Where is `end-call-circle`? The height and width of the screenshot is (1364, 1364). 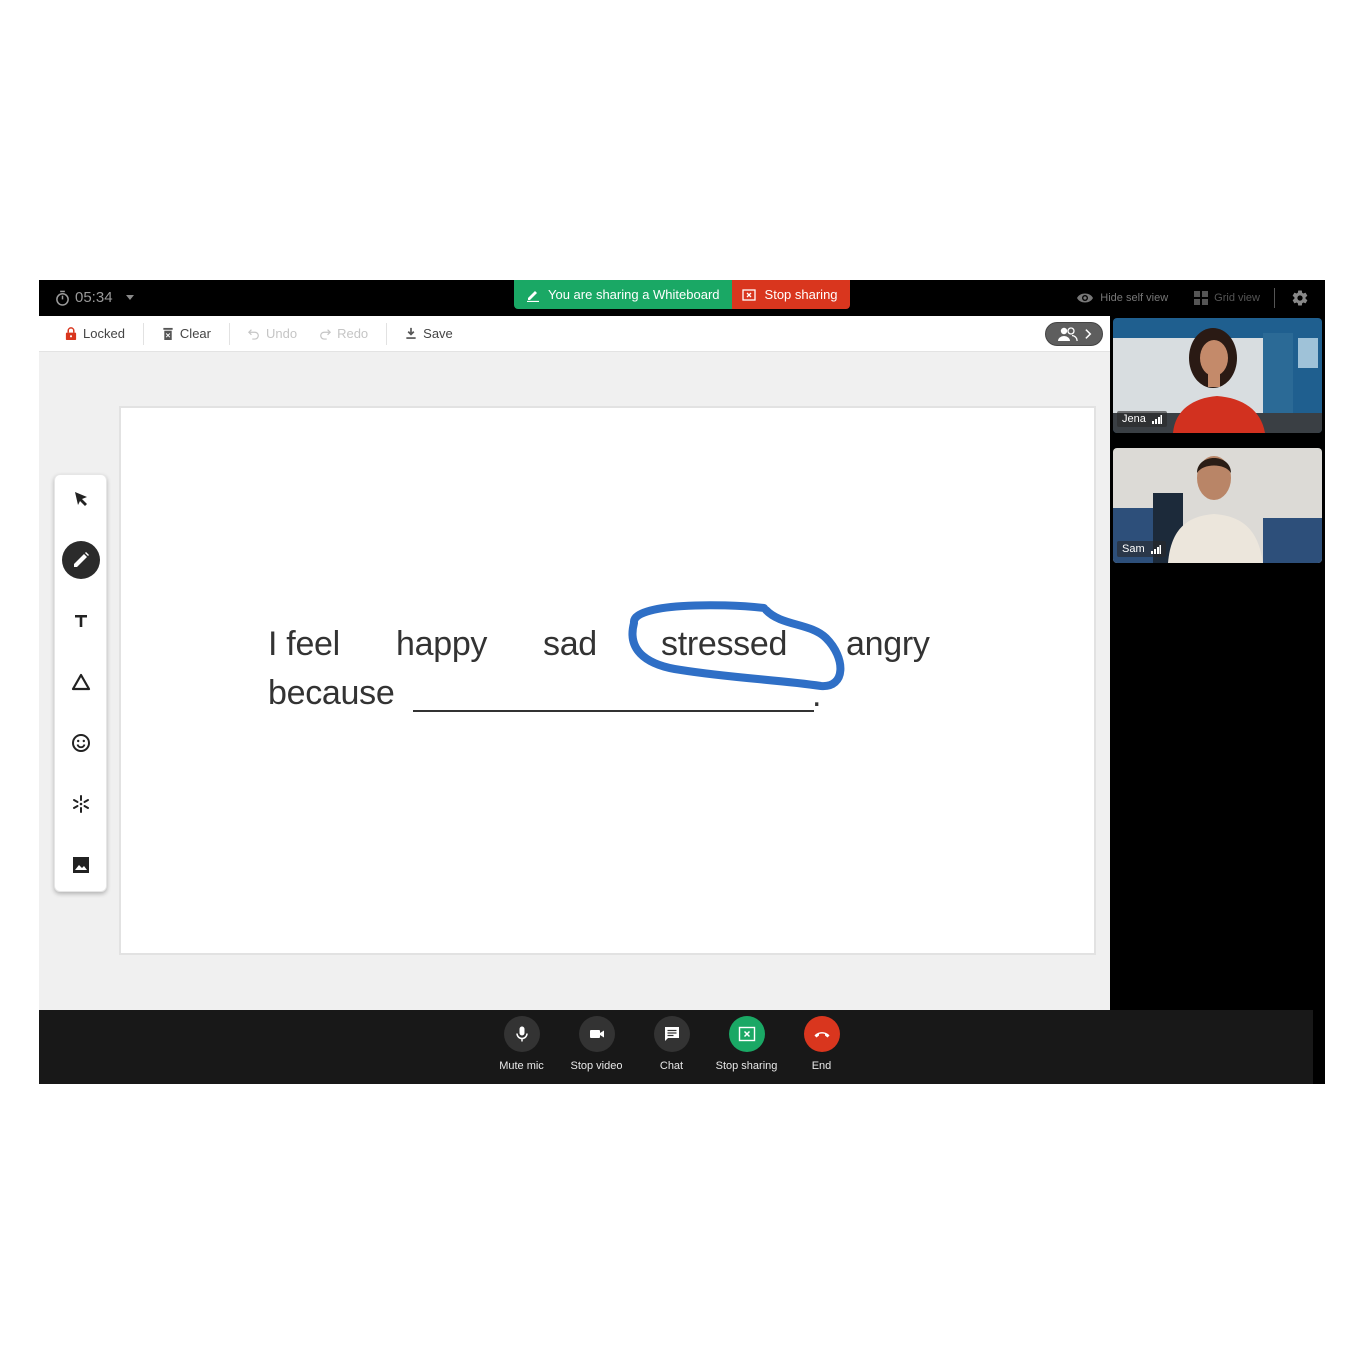
end-call-circle is located at coordinates (821, 1034).